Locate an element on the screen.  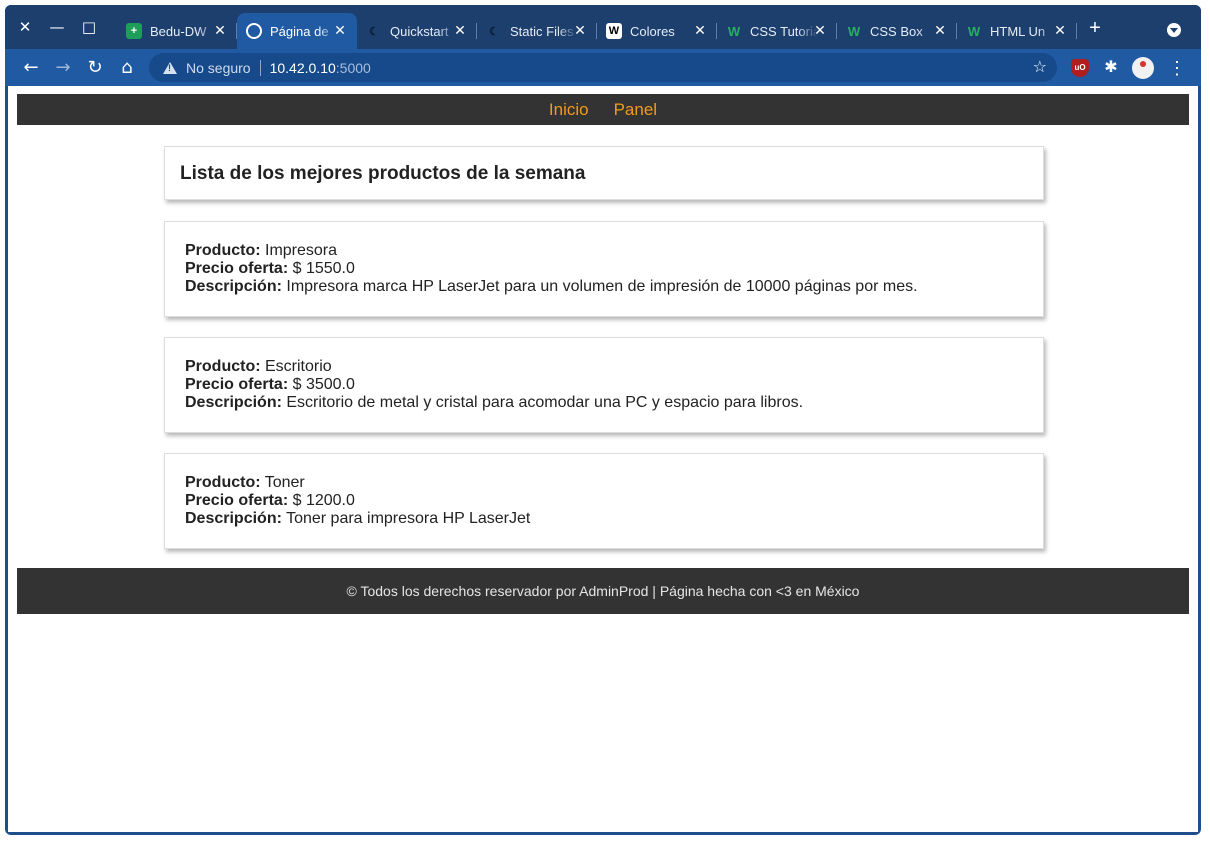
product-name: Impresora is located at coordinates (301, 250).